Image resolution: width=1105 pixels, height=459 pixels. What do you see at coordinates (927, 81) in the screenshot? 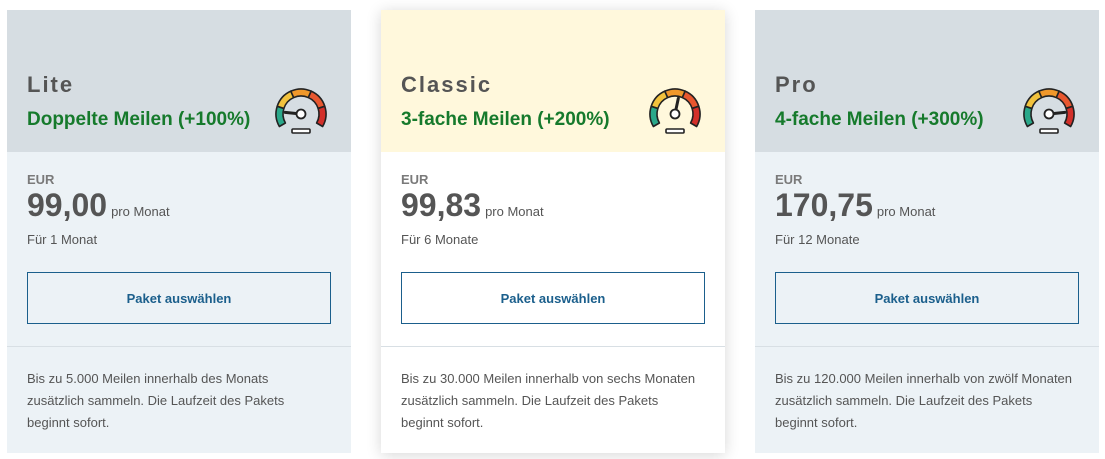
I see `plan-header: Pro 4-fache Meilen (+300%)` at bounding box center [927, 81].